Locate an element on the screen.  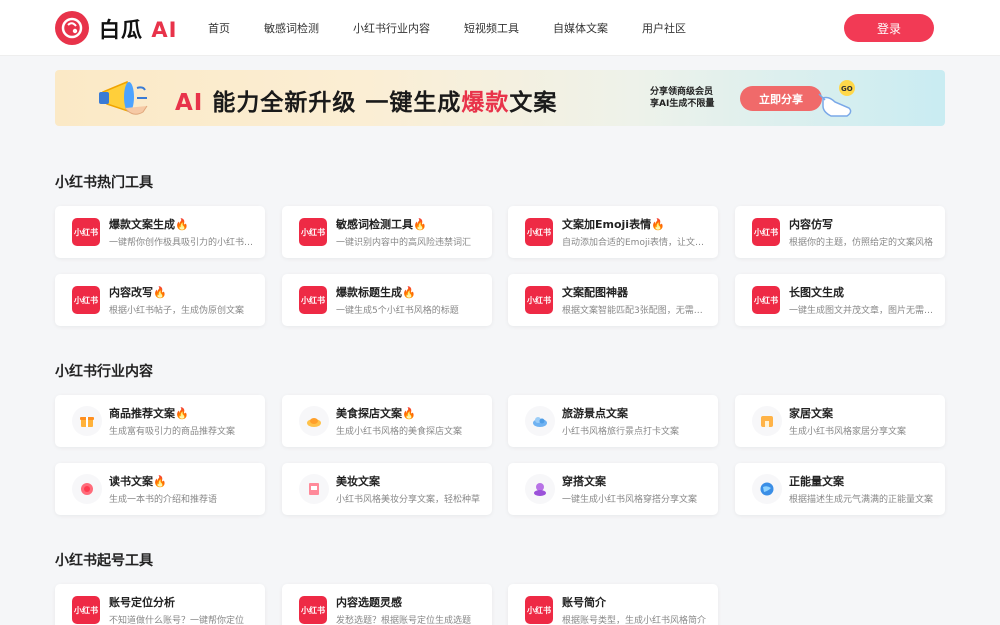
logo-ai: AI is located at coordinates (164, 30).